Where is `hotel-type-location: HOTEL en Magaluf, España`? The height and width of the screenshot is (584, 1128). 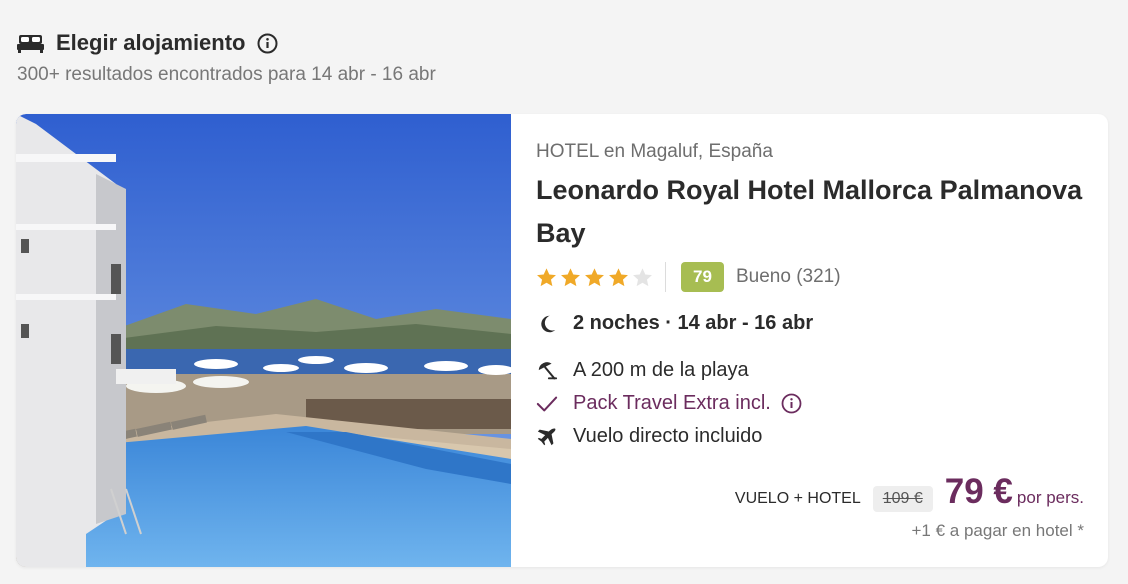 hotel-type-location: HOTEL en Magaluf, España is located at coordinates (654, 151).